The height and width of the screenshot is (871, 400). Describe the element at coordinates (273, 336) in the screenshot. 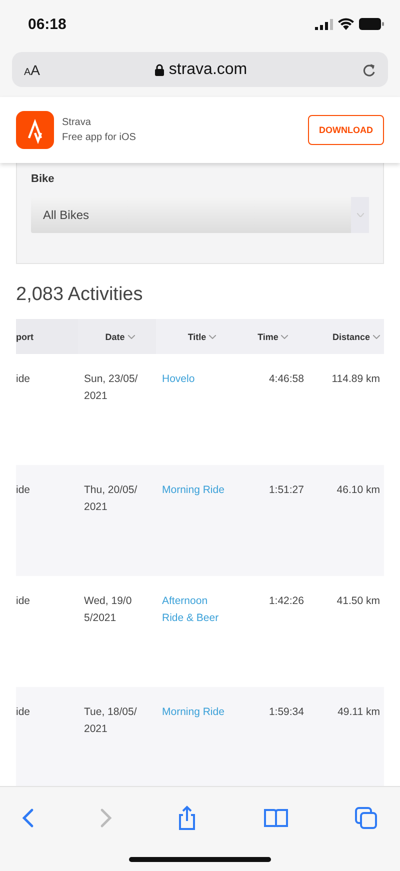

I see `sort-header: Time` at that location.